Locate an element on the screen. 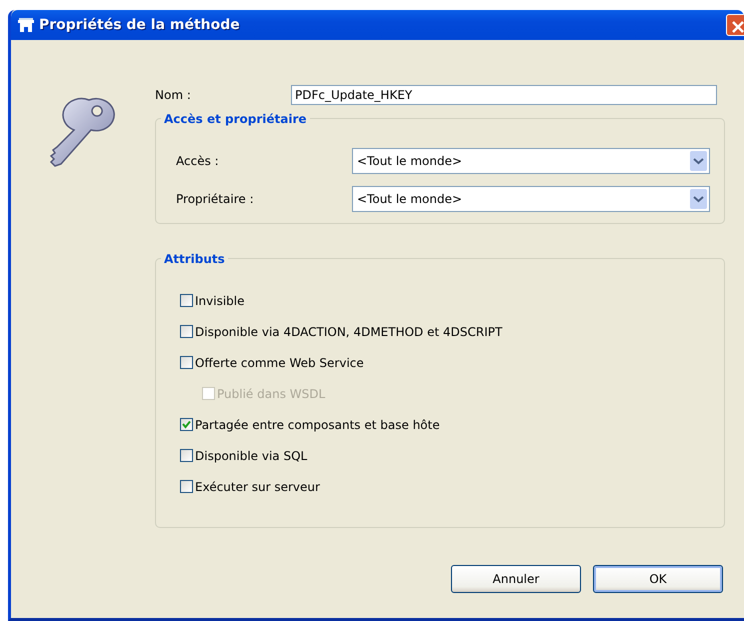  group-title: Accès et propriétaire is located at coordinates (235, 119).